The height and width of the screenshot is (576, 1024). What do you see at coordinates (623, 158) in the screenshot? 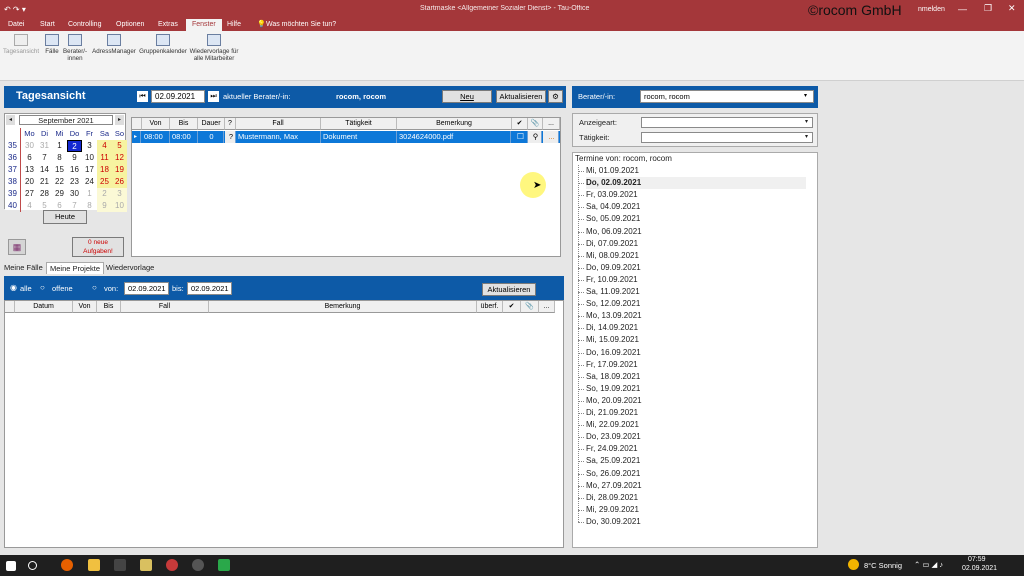
I see `tree-root: Termine von: rocom, rocom` at bounding box center [623, 158].